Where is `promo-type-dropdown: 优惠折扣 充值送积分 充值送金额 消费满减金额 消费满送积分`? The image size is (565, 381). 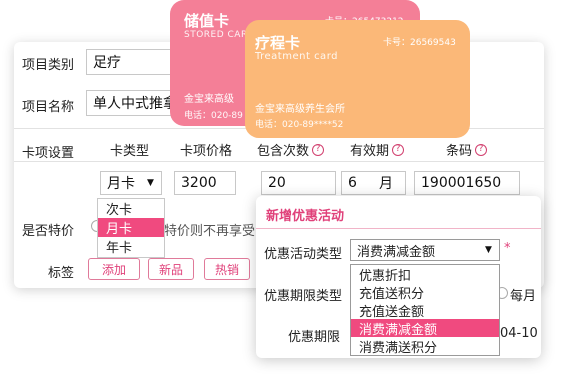
promo-type-dropdown: 优惠折扣 充值送积分 充值送金额 消费满减金额 消费满送积分 is located at coordinates (425, 310).